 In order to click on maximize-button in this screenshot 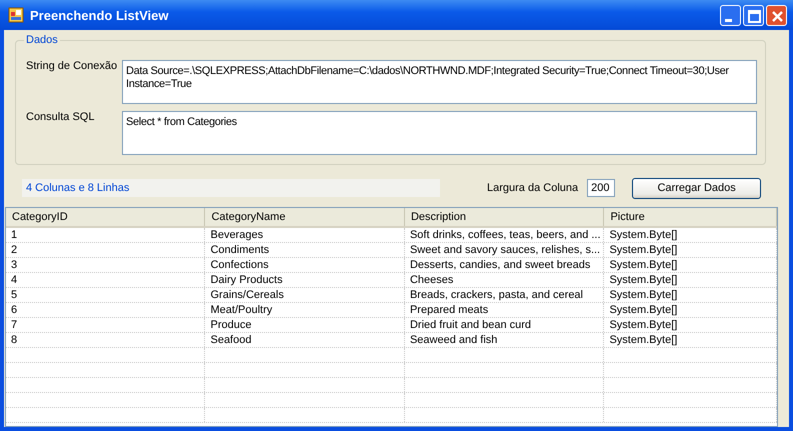, I will do `click(753, 15)`.